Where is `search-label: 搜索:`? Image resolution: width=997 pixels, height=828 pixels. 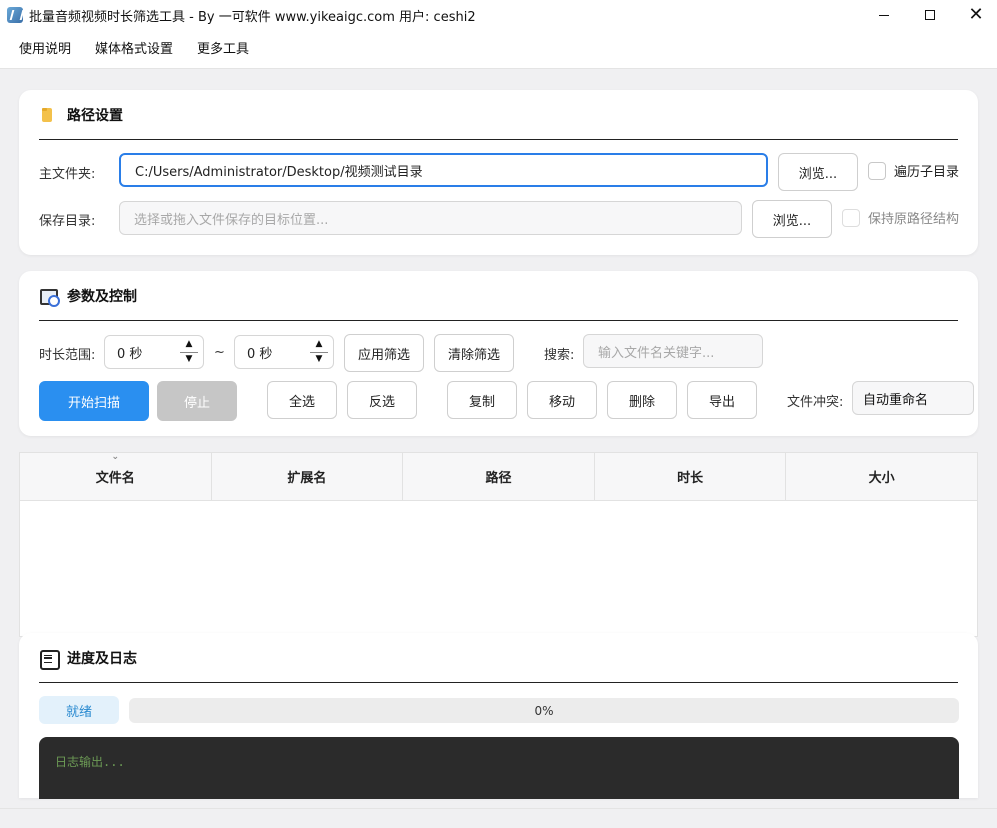 search-label: 搜索: is located at coordinates (559, 355).